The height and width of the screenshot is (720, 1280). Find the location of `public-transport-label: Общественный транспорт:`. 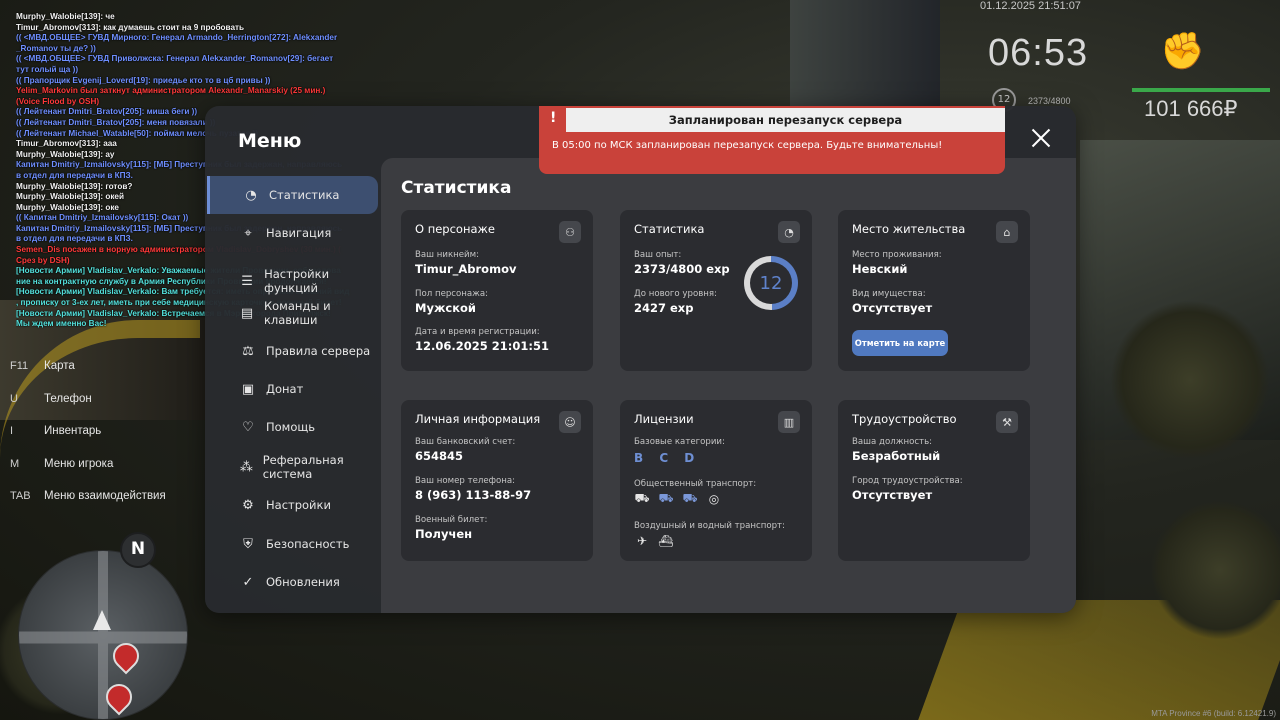

public-transport-label: Общественный транспорт: is located at coordinates (695, 484).